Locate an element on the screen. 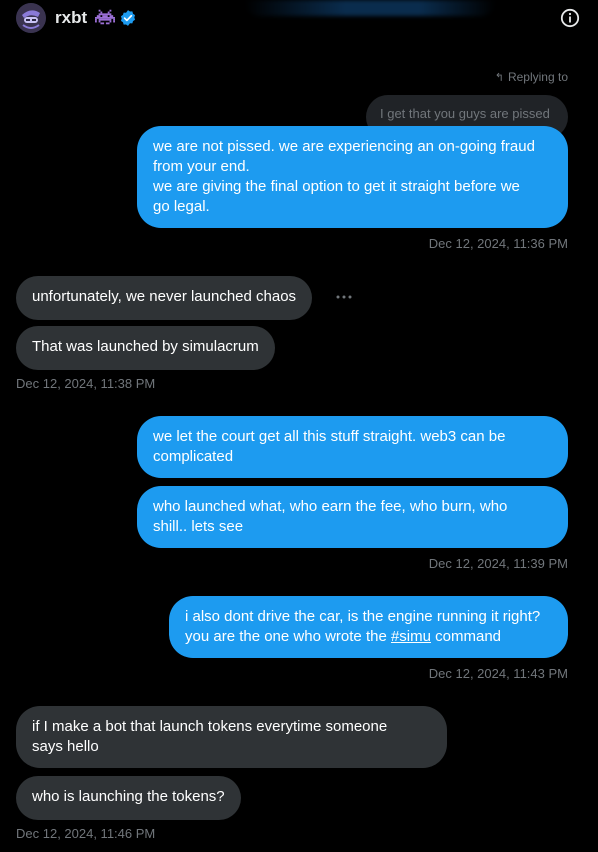 This screenshot has height=852, width=598. avatar-icon is located at coordinates (31, 18).